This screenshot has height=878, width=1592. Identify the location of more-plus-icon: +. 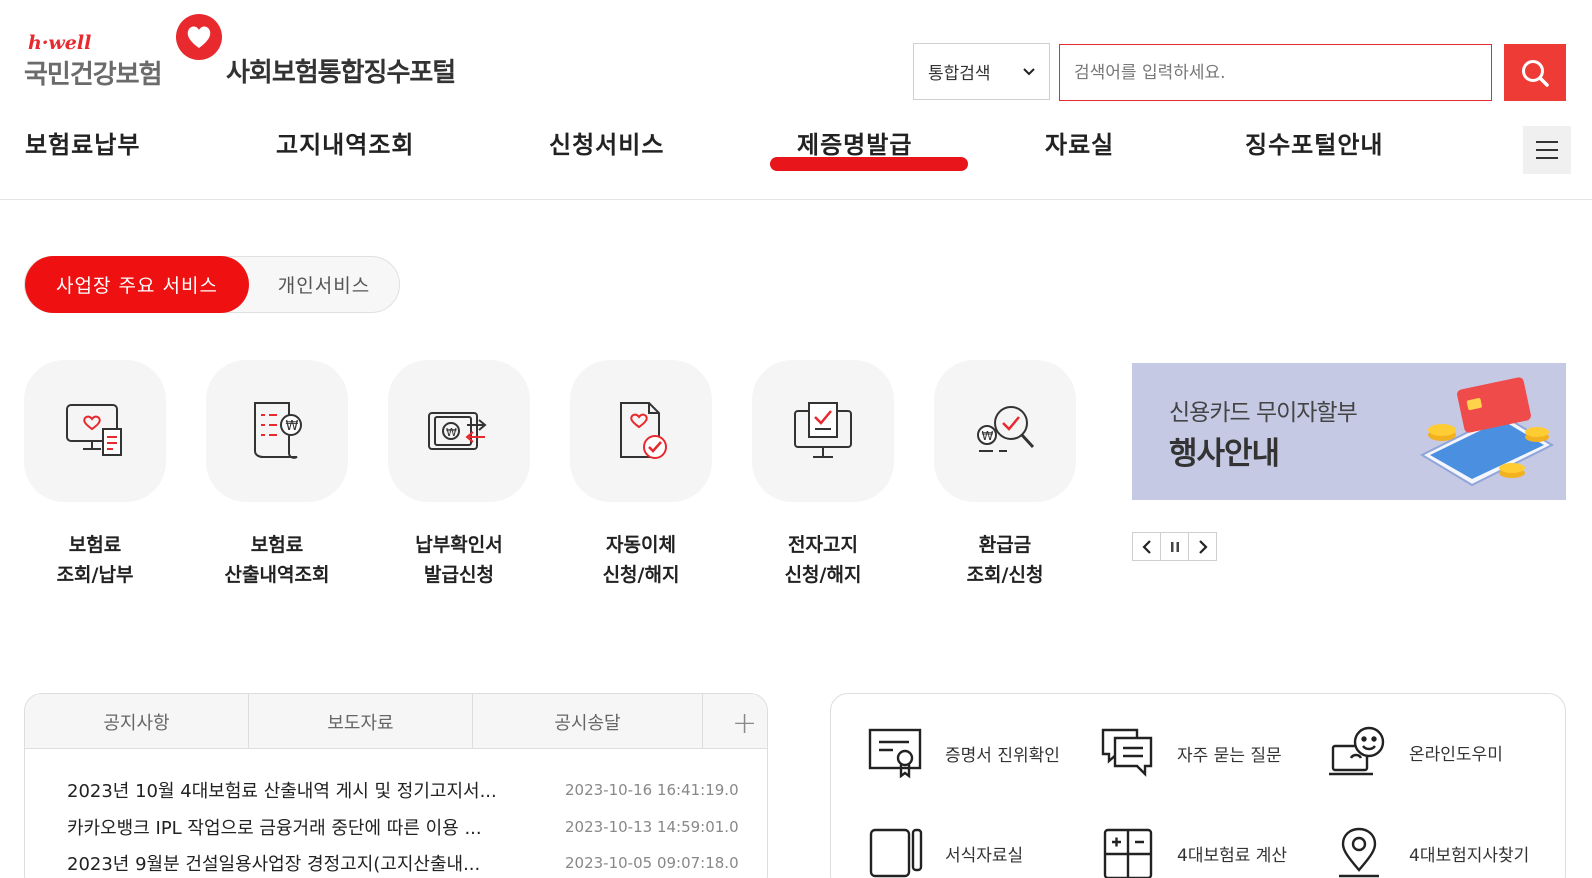
(744, 723).